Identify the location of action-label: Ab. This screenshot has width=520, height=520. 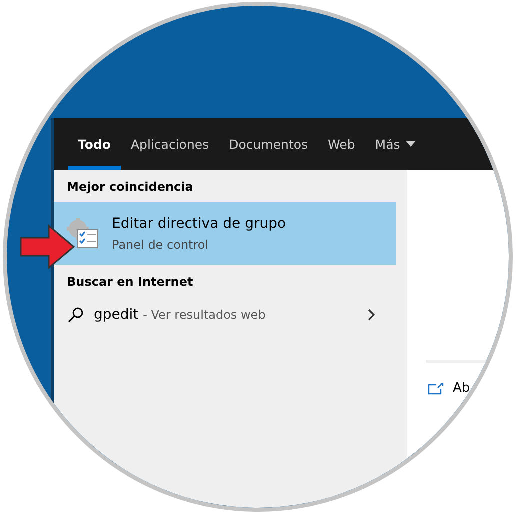
(461, 388).